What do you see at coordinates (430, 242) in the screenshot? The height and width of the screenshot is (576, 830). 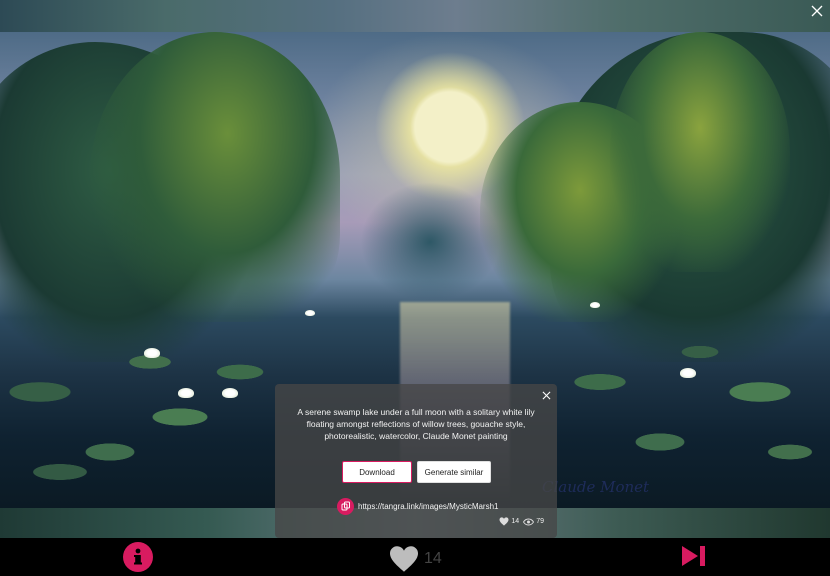 I see `distant-trees` at bounding box center [430, 242].